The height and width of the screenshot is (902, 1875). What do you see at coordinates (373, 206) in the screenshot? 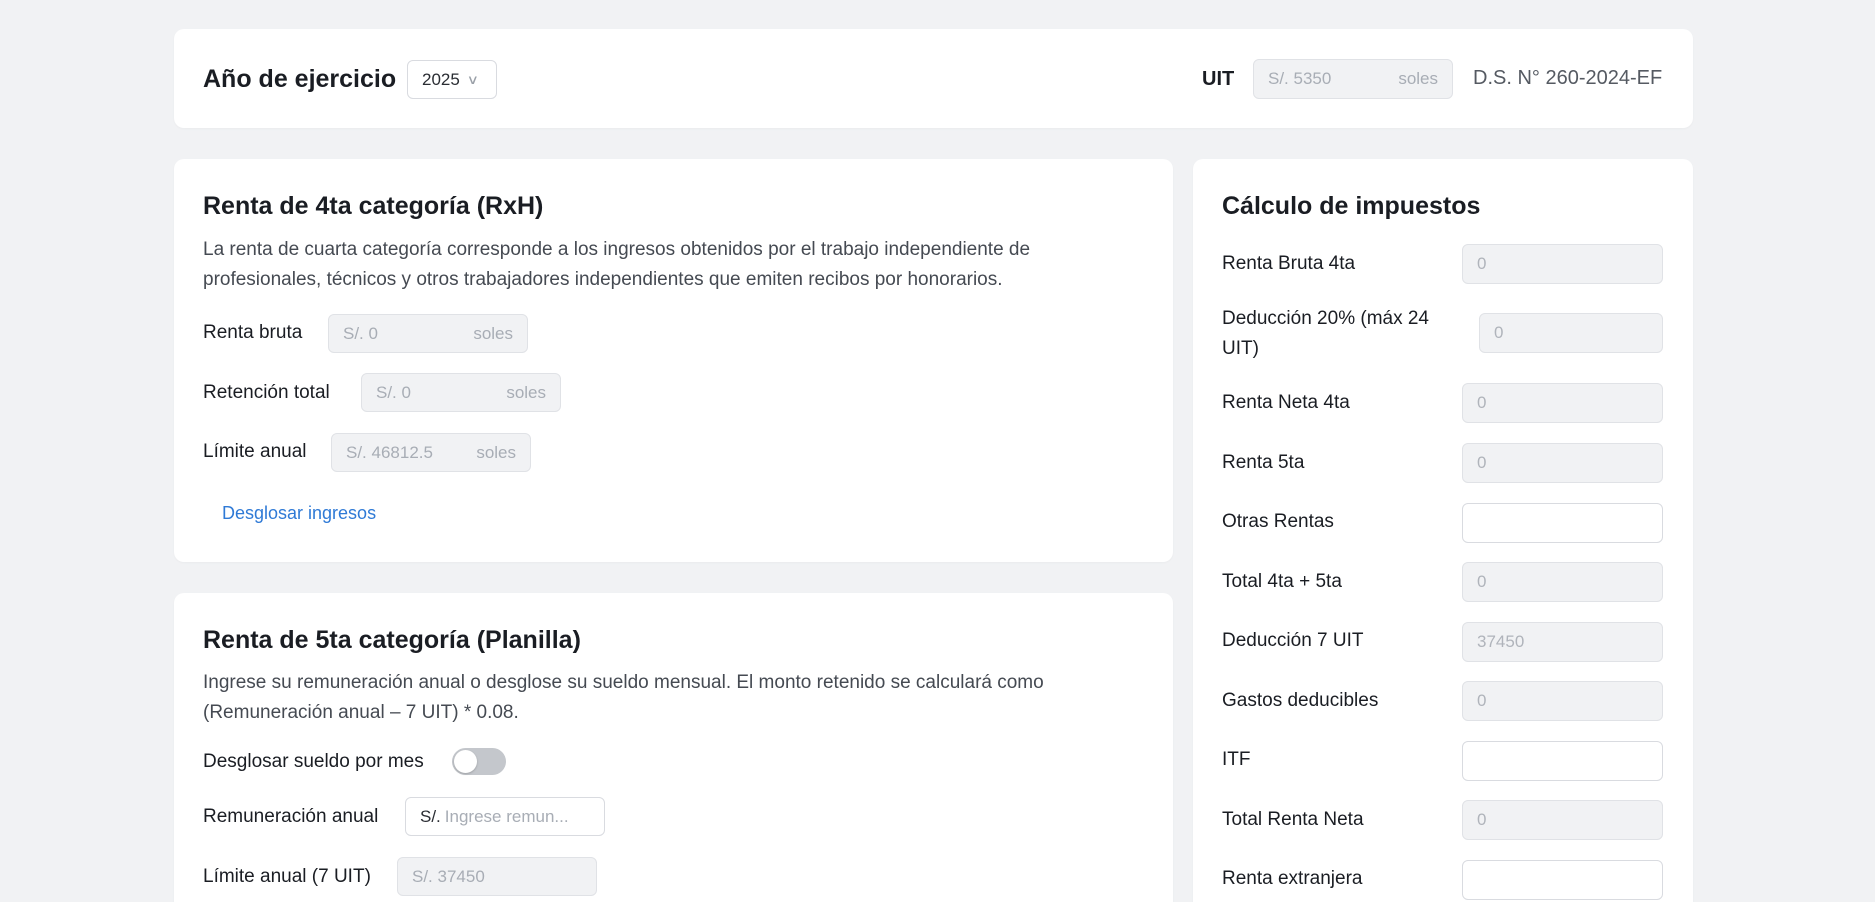
I see `renta-4ta-title: Renta de 4ta categoría (RxH)` at bounding box center [373, 206].